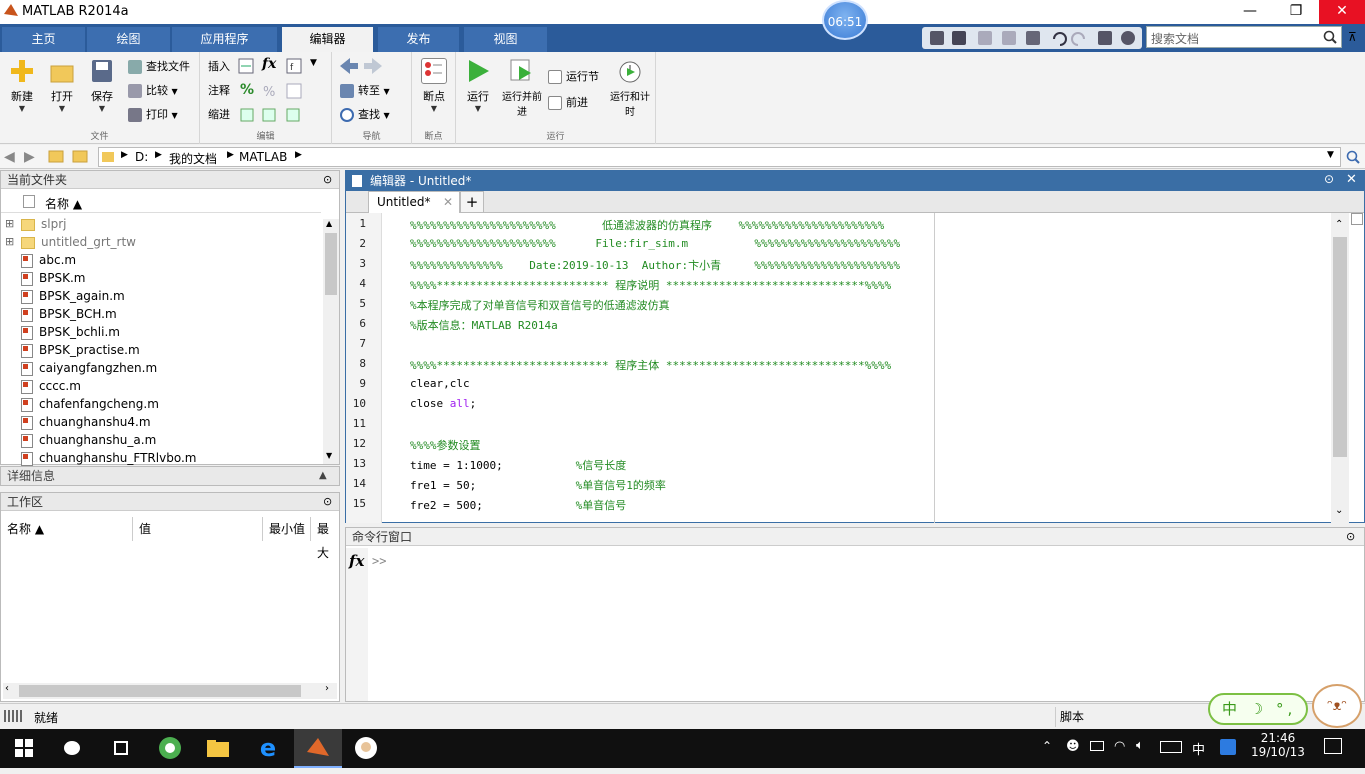 The width and height of the screenshot is (1365, 774). I want to click on cortana-chat-icon, so click(72, 748).